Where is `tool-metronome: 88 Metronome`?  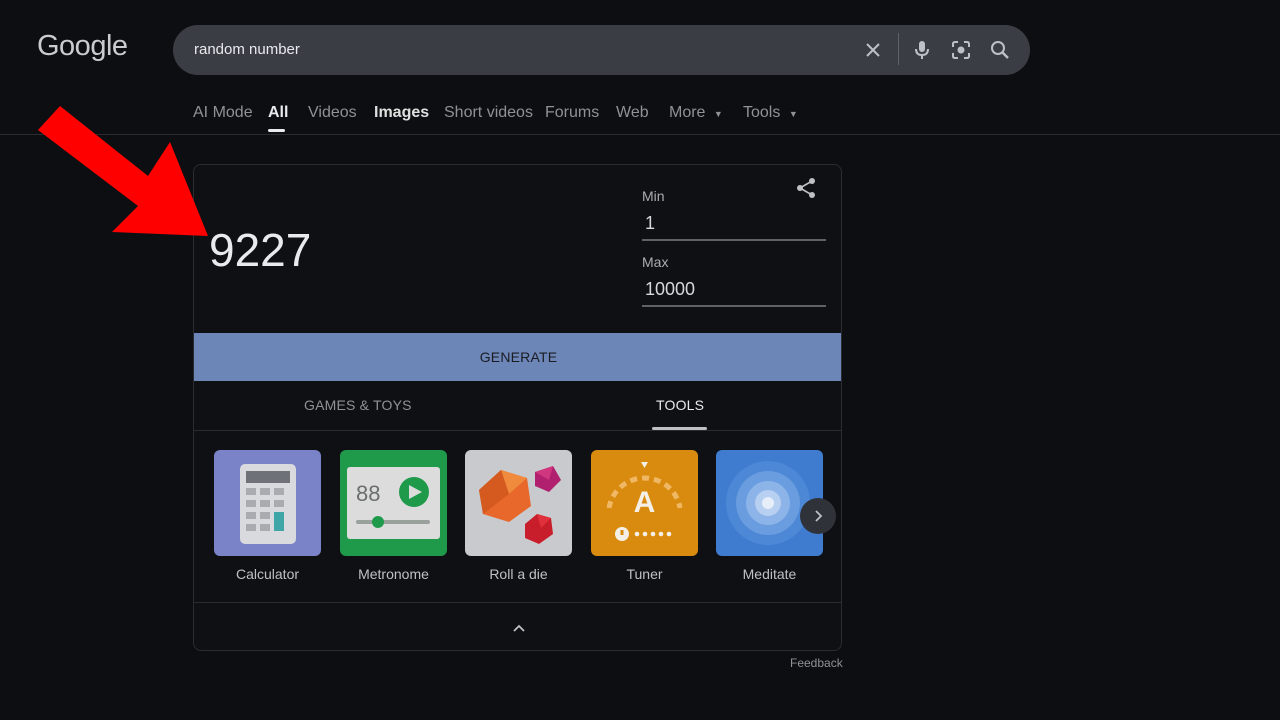
tool-metronome: 88 Metronome is located at coordinates (393, 516).